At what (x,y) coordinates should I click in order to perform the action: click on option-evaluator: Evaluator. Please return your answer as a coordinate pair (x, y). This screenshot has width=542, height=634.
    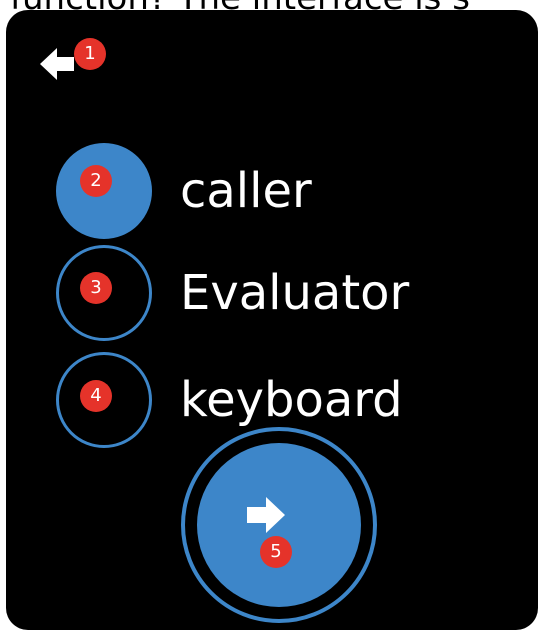
    Looking at the image, I should click on (276, 293).